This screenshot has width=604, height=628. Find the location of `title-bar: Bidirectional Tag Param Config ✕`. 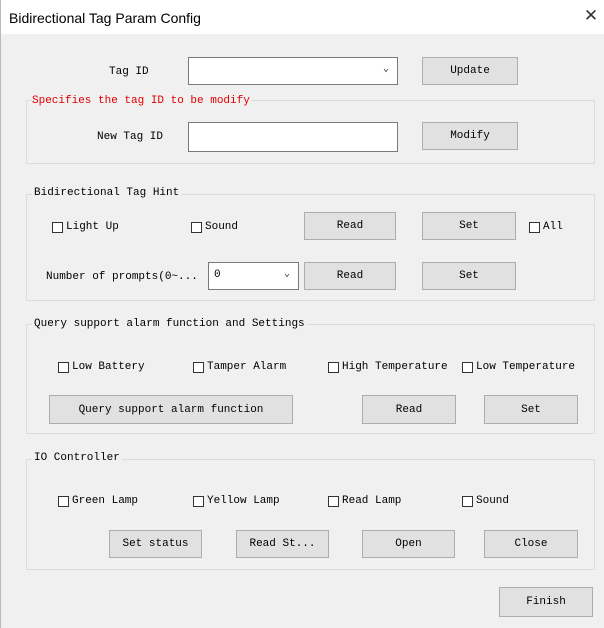

title-bar: Bidirectional Tag Param Config ✕ is located at coordinates (302, 17).